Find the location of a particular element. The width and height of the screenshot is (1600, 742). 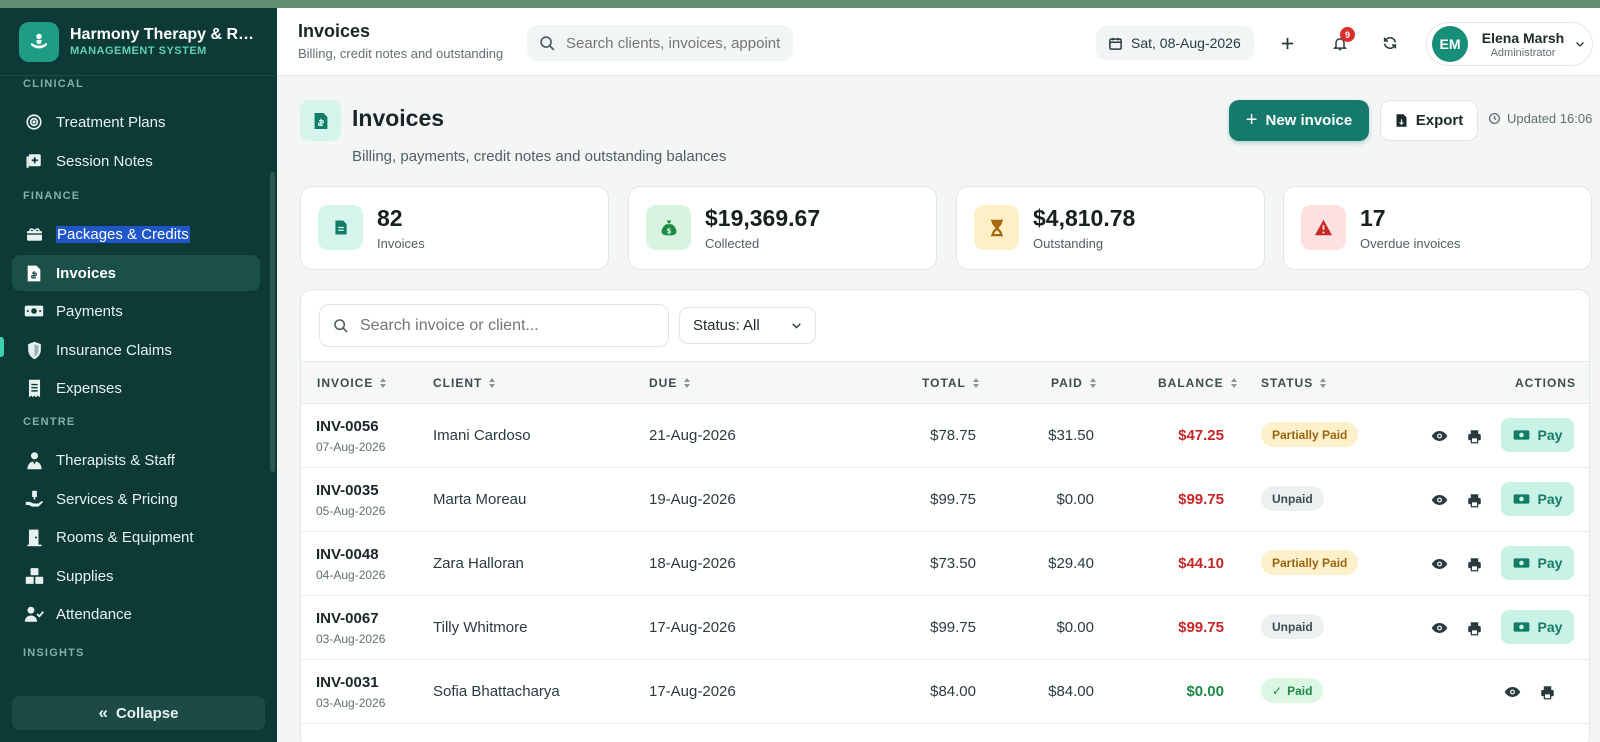

refresh-button is located at coordinates (1390, 43).